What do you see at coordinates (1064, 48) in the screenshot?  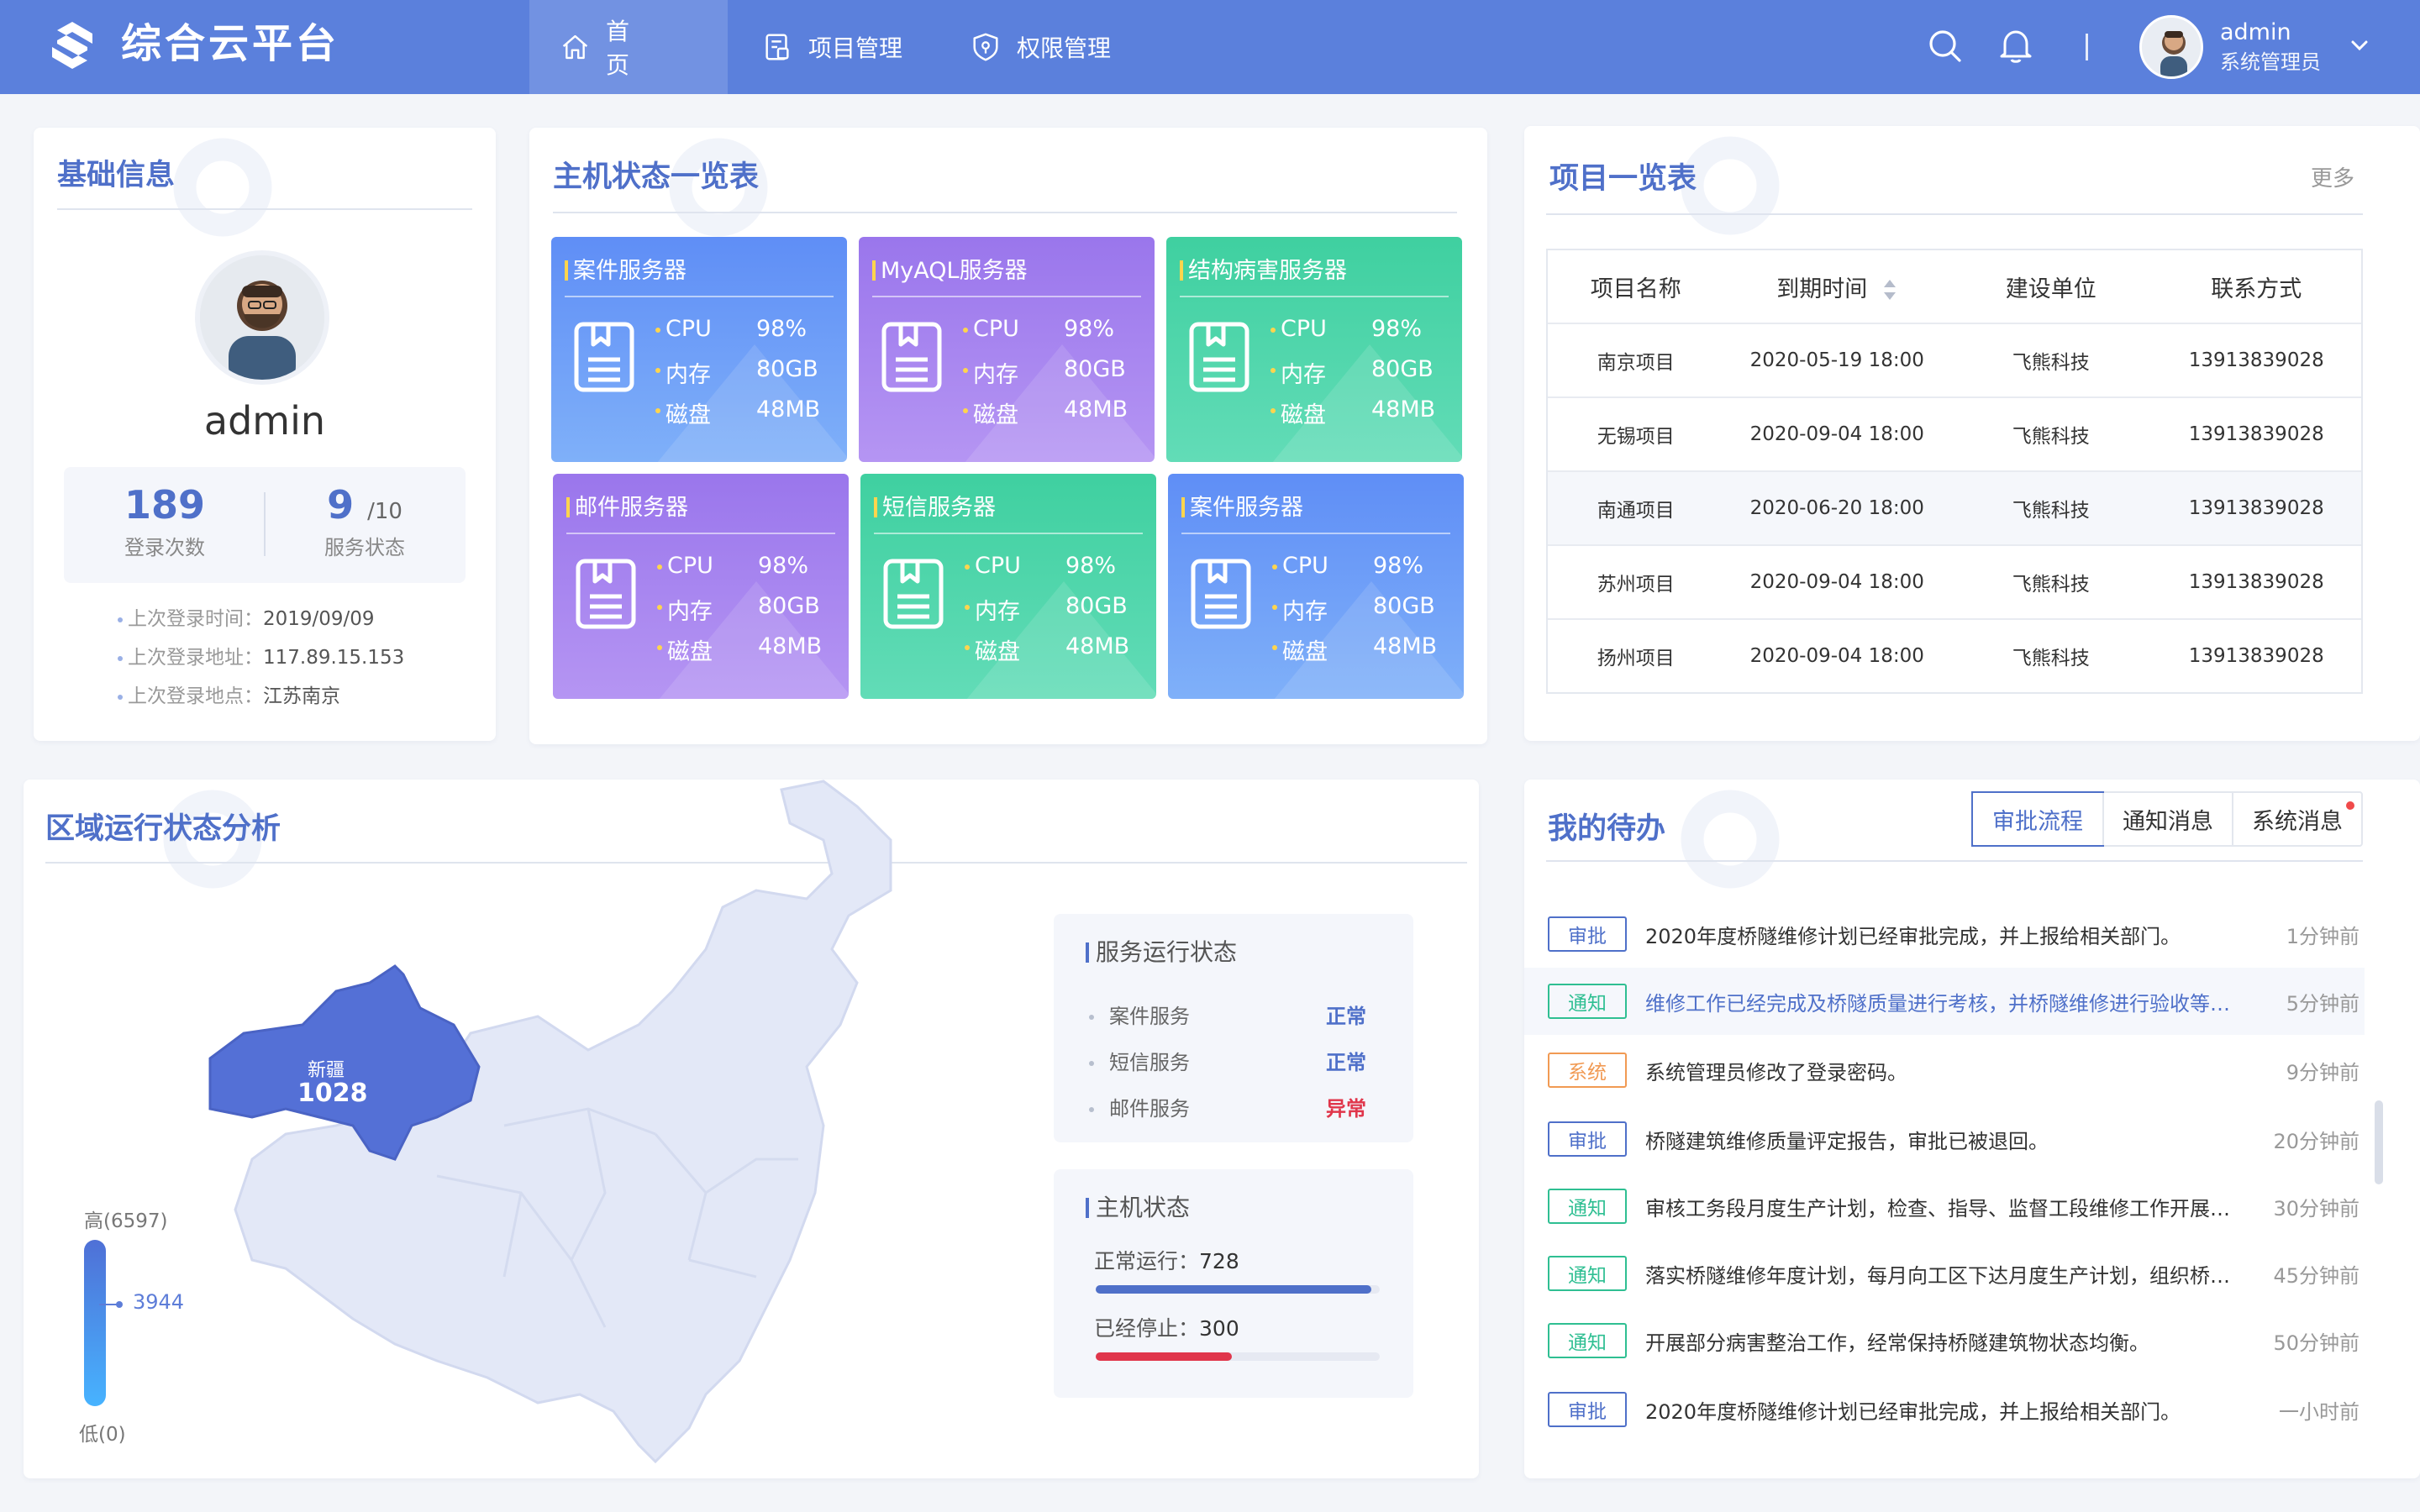 I see `nav-permission-label: 权限管理` at bounding box center [1064, 48].